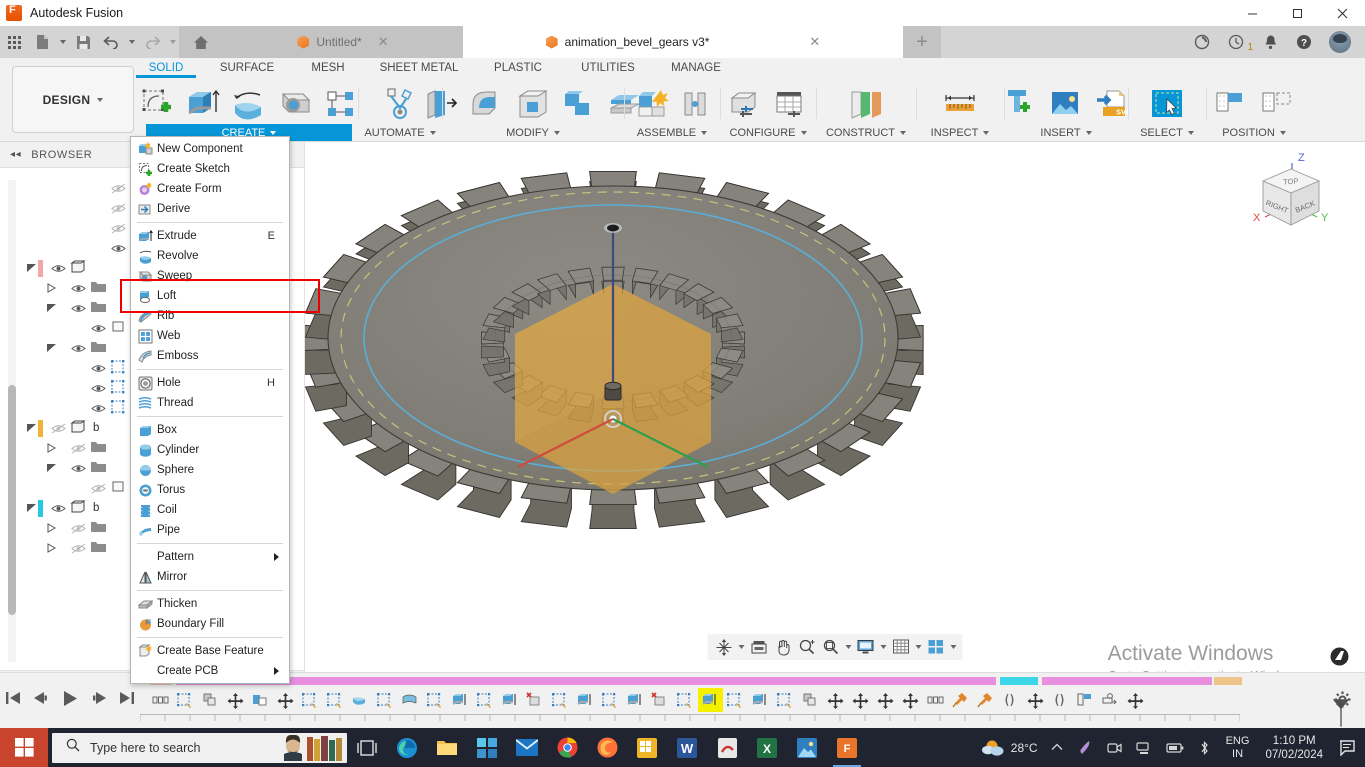  What do you see at coordinates (210, 430) in the screenshot?
I see `menu-item-box: Box` at bounding box center [210, 430].